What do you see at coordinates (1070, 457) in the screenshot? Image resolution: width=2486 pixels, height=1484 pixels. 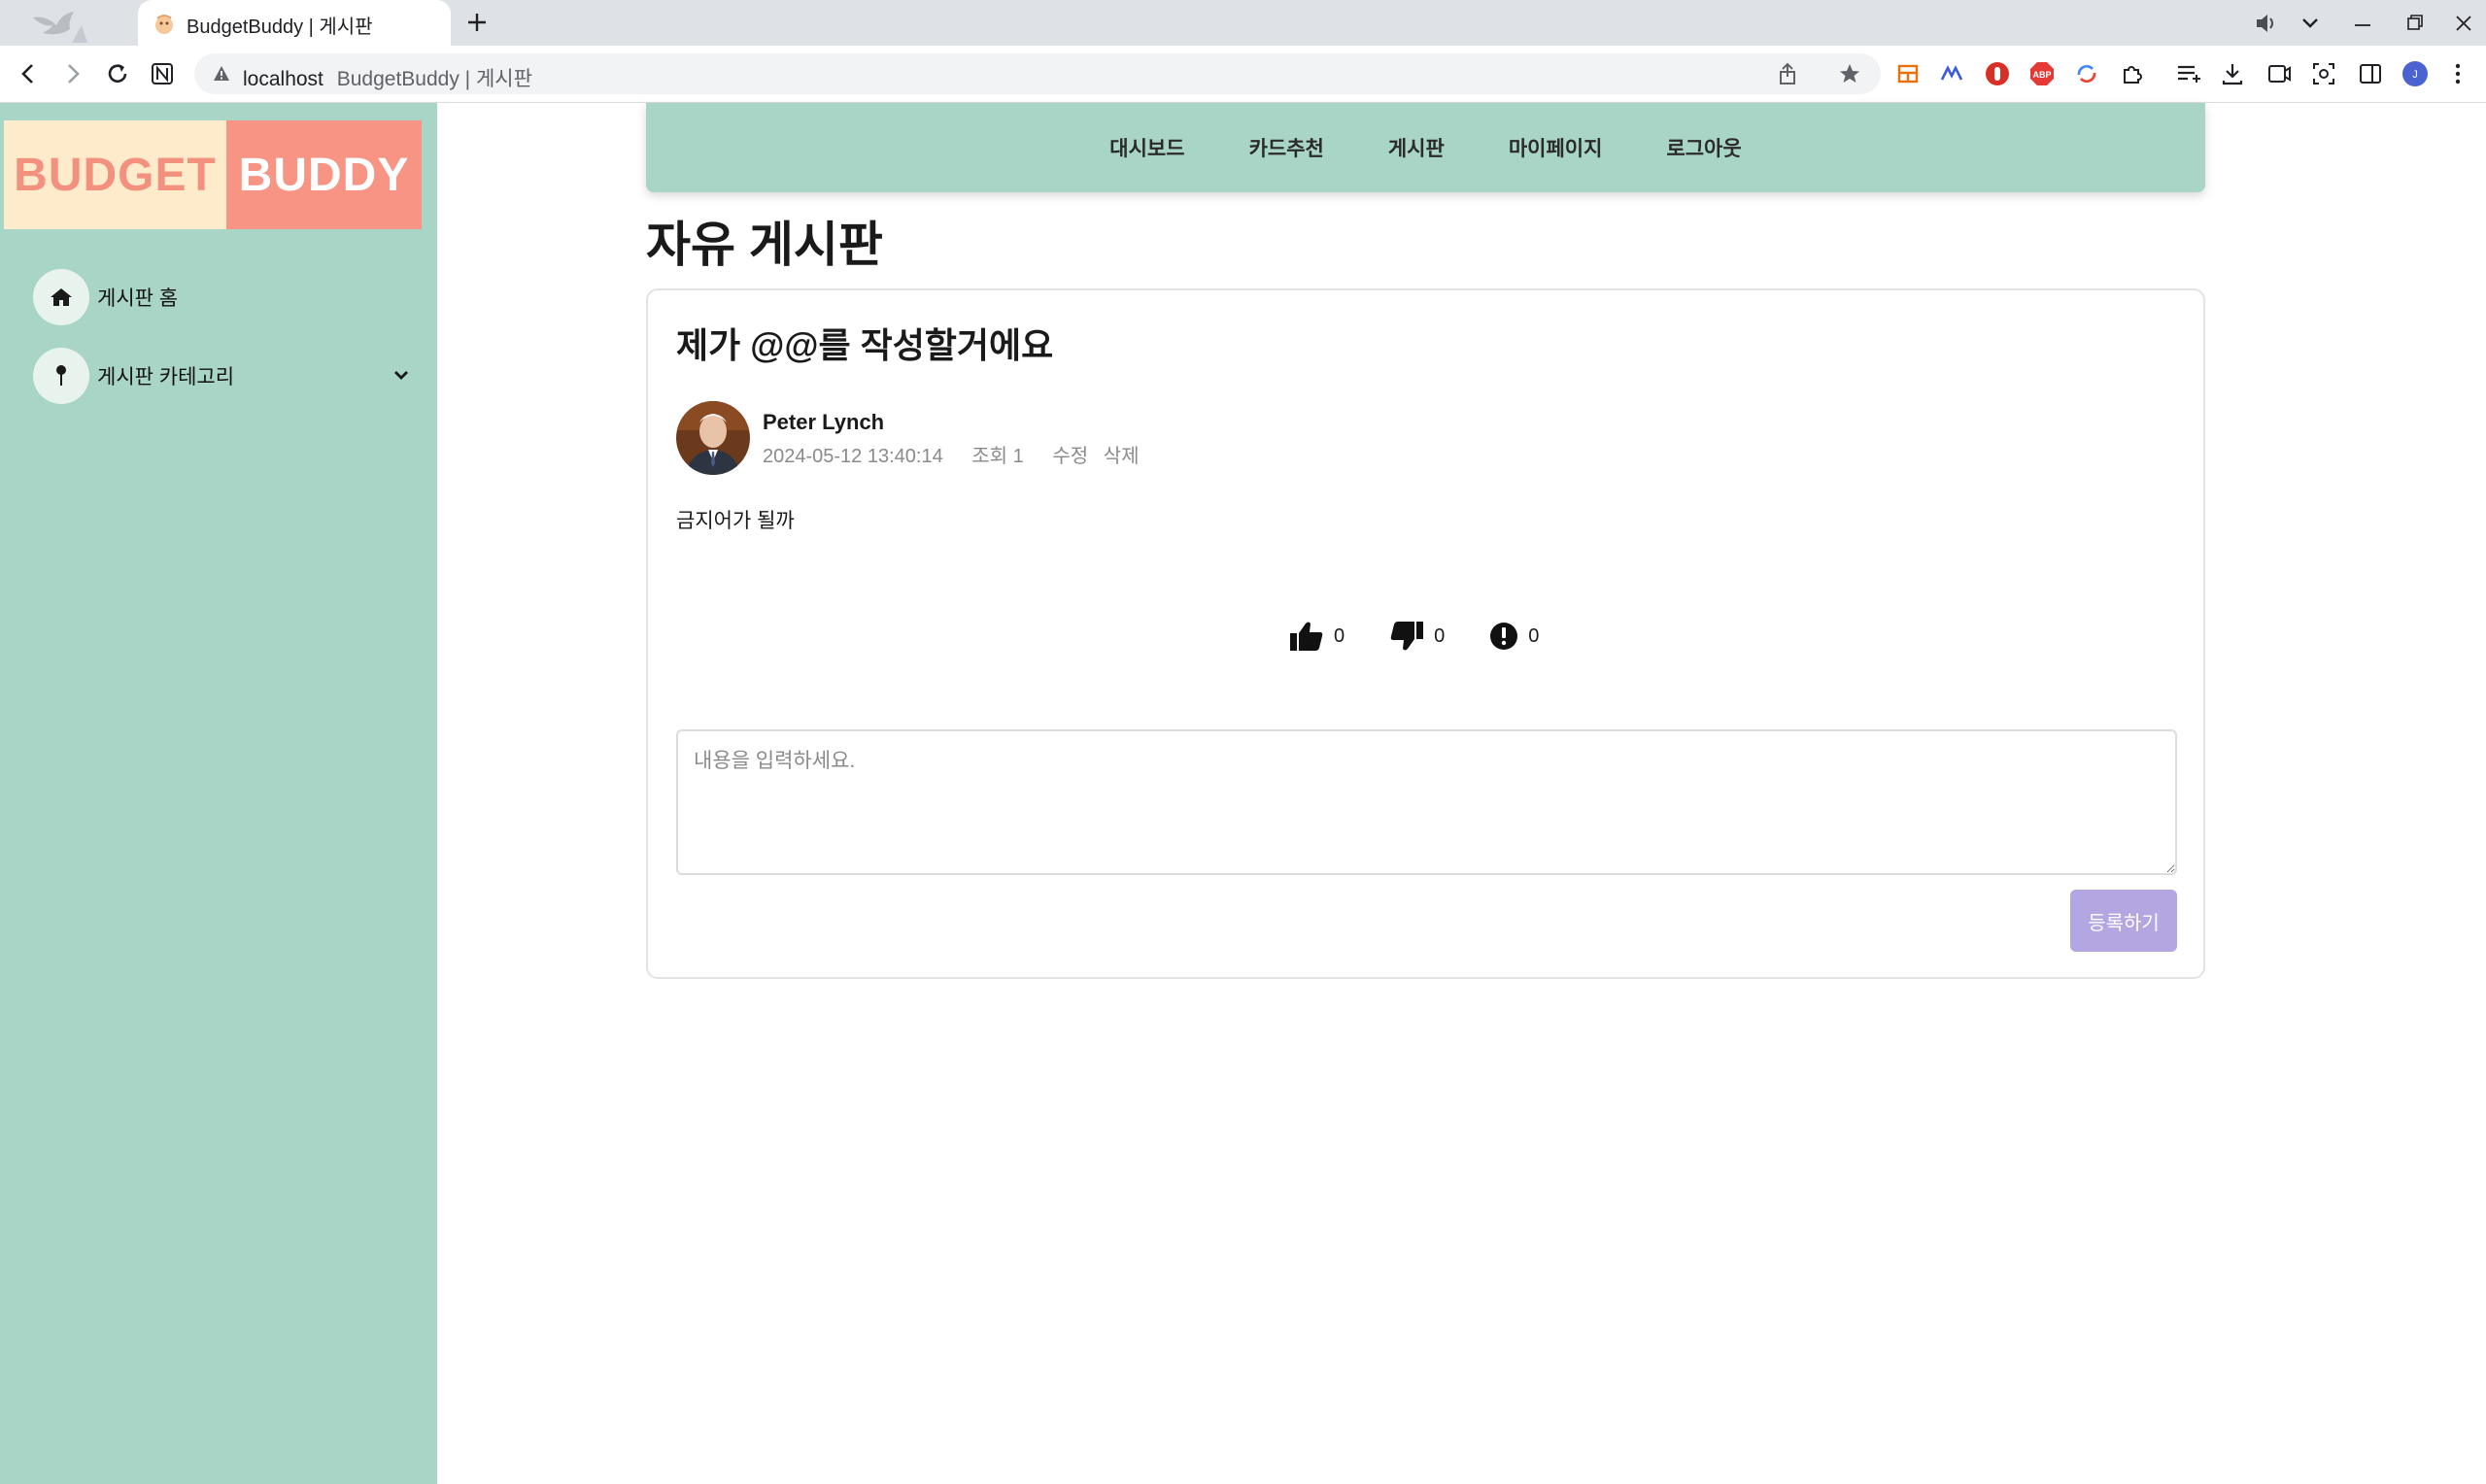 I see `edit-post-link: 수정` at bounding box center [1070, 457].